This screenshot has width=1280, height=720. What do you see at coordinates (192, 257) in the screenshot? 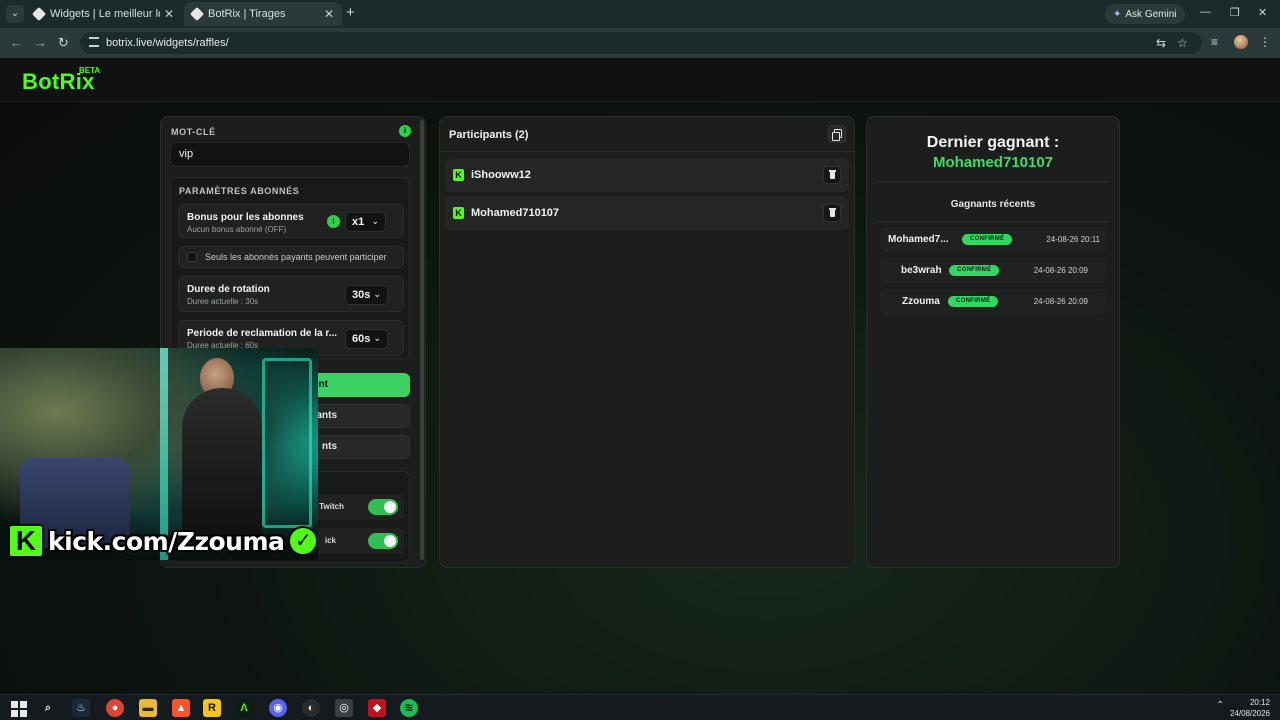
I see `paid-only-checkbox` at bounding box center [192, 257].